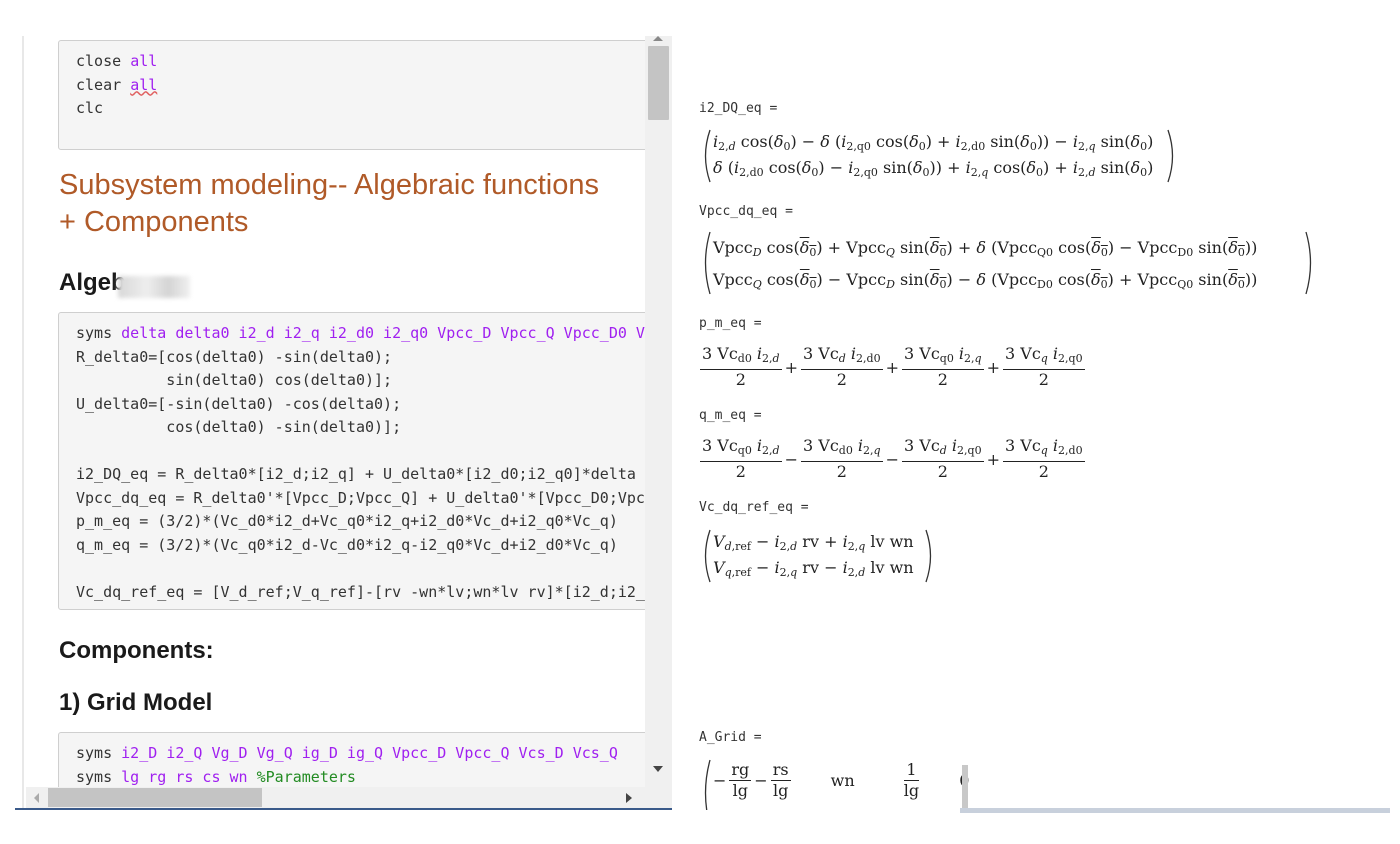 The height and width of the screenshot is (844, 1400). Describe the element at coordinates (92, 282) in the screenshot. I see `section-heading-algebraic: Algeb` at that location.